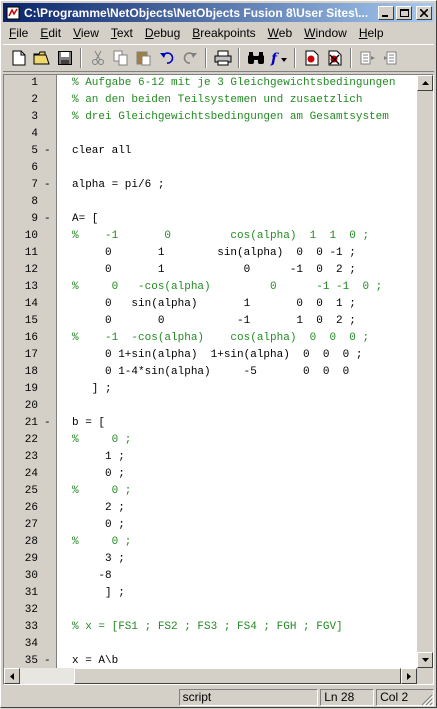 This screenshot has height=709, width=437. Describe the element at coordinates (21, 593) in the screenshot. I see `line-number: 31` at that location.